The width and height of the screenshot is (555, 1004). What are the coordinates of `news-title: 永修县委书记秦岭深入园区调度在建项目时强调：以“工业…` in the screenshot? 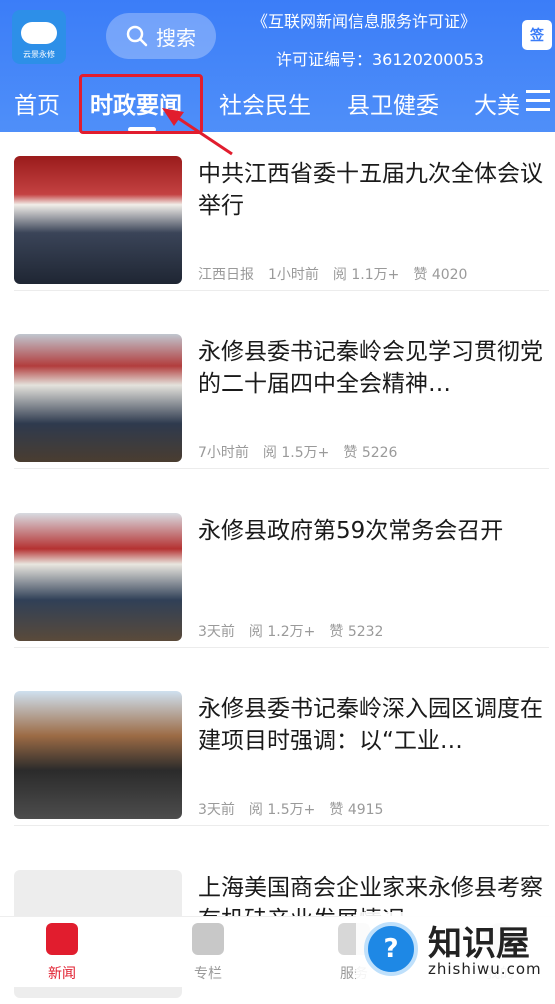 It's located at (370, 725).